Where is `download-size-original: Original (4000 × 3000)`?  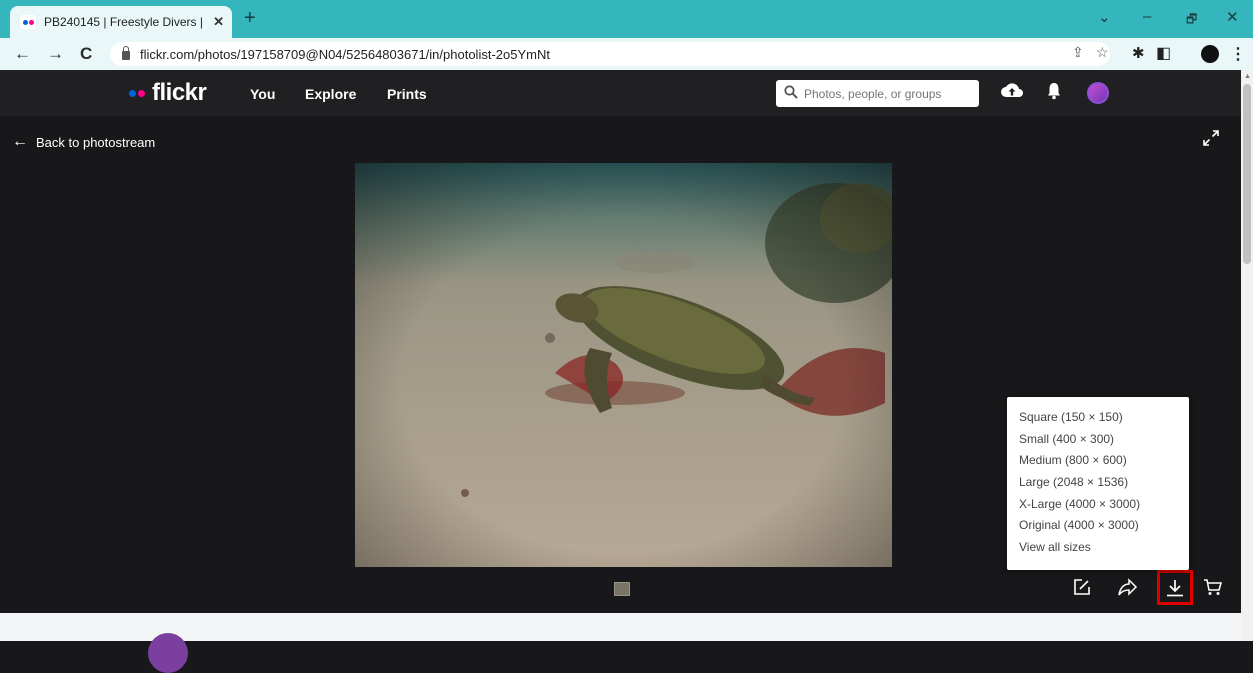
download-size-original: Original (4000 × 3000) is located at coordinates (1104, 526).